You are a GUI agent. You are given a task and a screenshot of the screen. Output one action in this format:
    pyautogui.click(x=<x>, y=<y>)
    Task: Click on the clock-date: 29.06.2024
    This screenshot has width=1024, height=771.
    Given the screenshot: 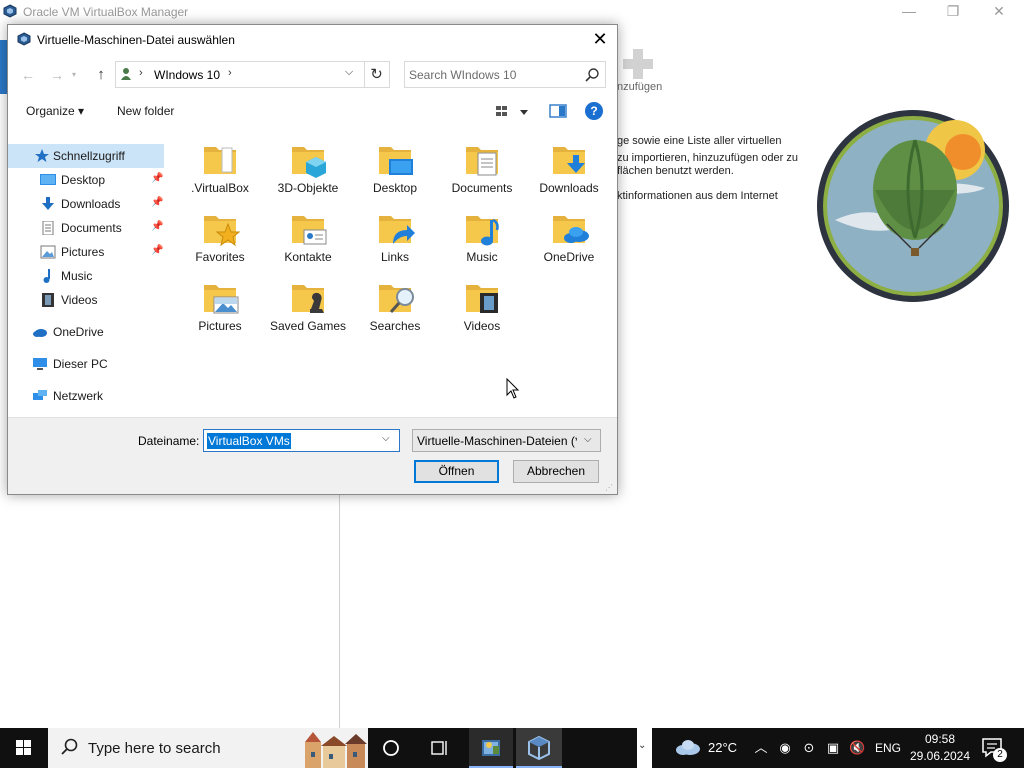 What is the action you would take?
    pyautogui.click(x=940, y=756)
    